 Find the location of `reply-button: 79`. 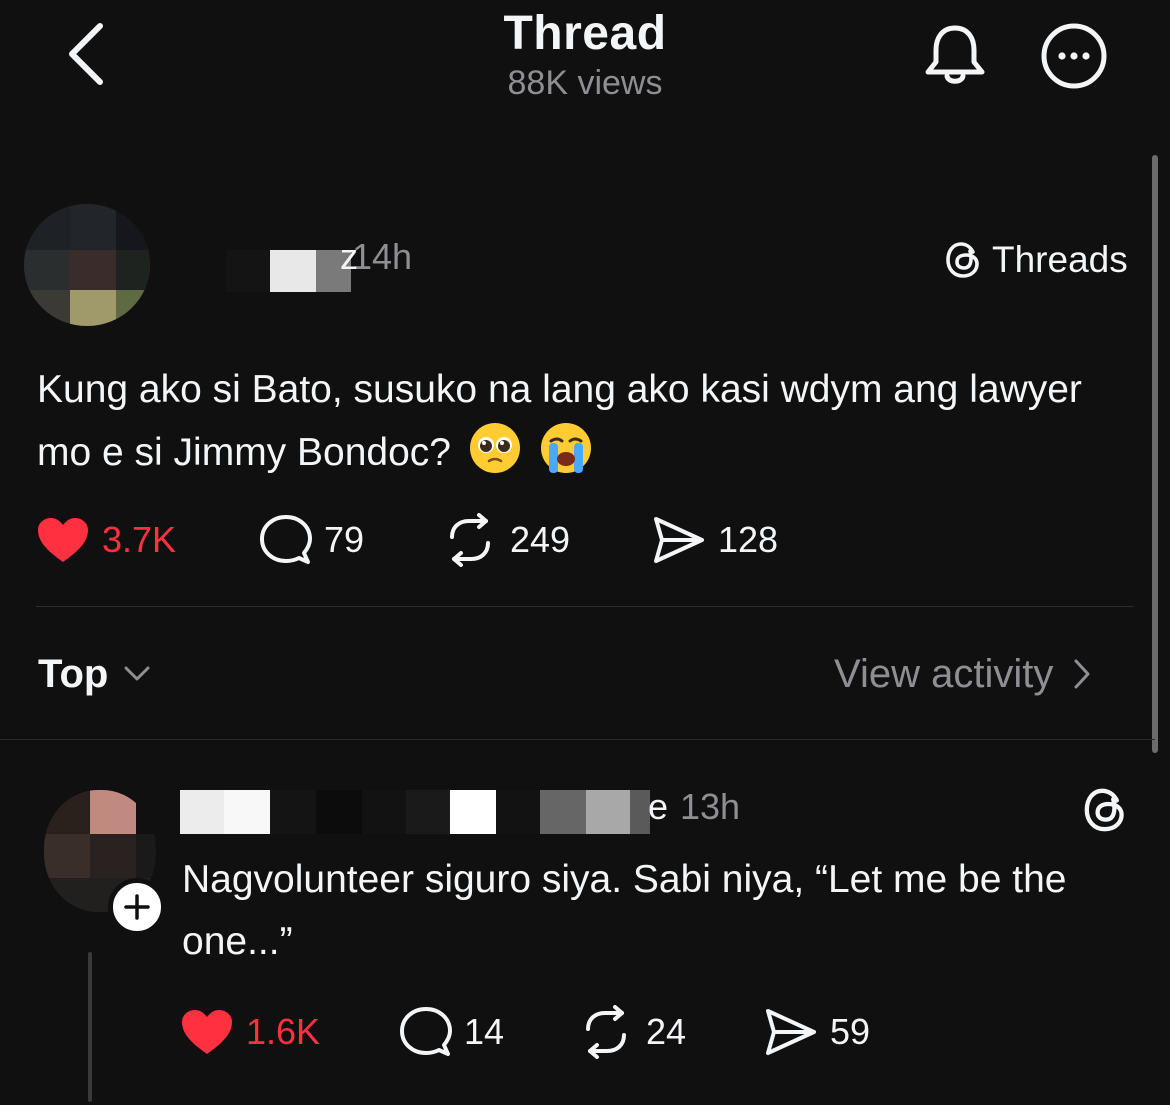

reply-button: 79 is located at coordinates (311, 540).